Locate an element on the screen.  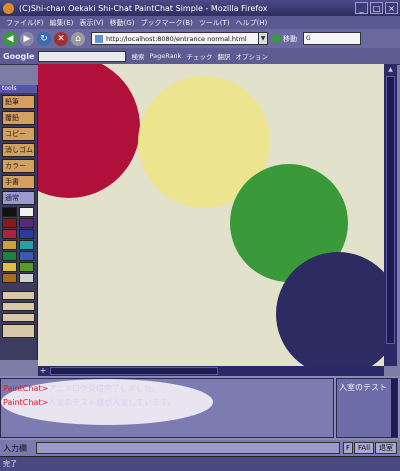
tool-eraser: 消しゴム is located at coordinates (18, 150).